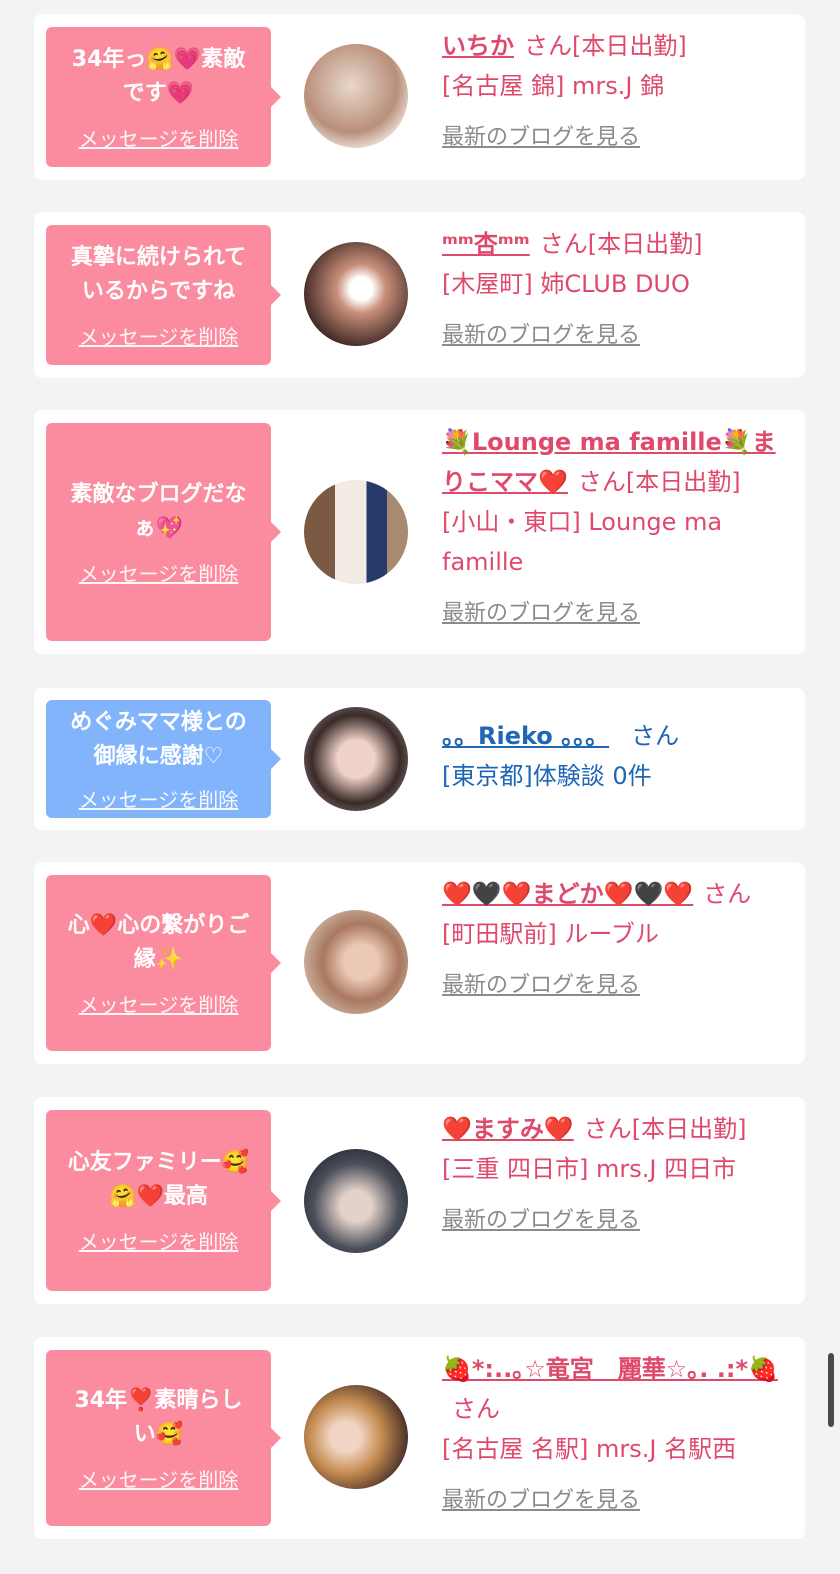 The image size is (840, 1574). I want to click on message-bubble: 34年っ🤗💗素敵 です💗 メッセージを削除, so click(163, 97).